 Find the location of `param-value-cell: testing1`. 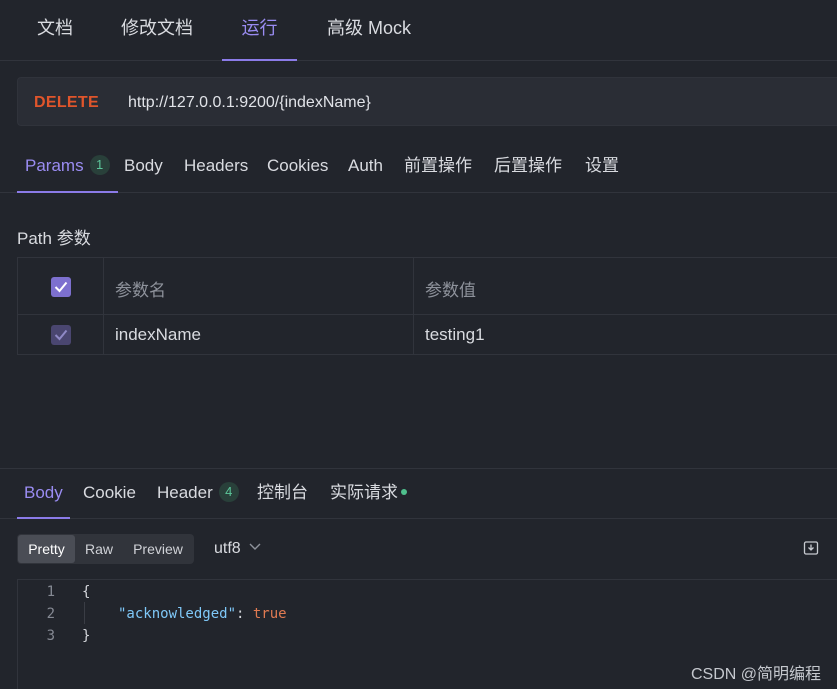

param-value-cell: testing1 is located at coordinates (625, 335).